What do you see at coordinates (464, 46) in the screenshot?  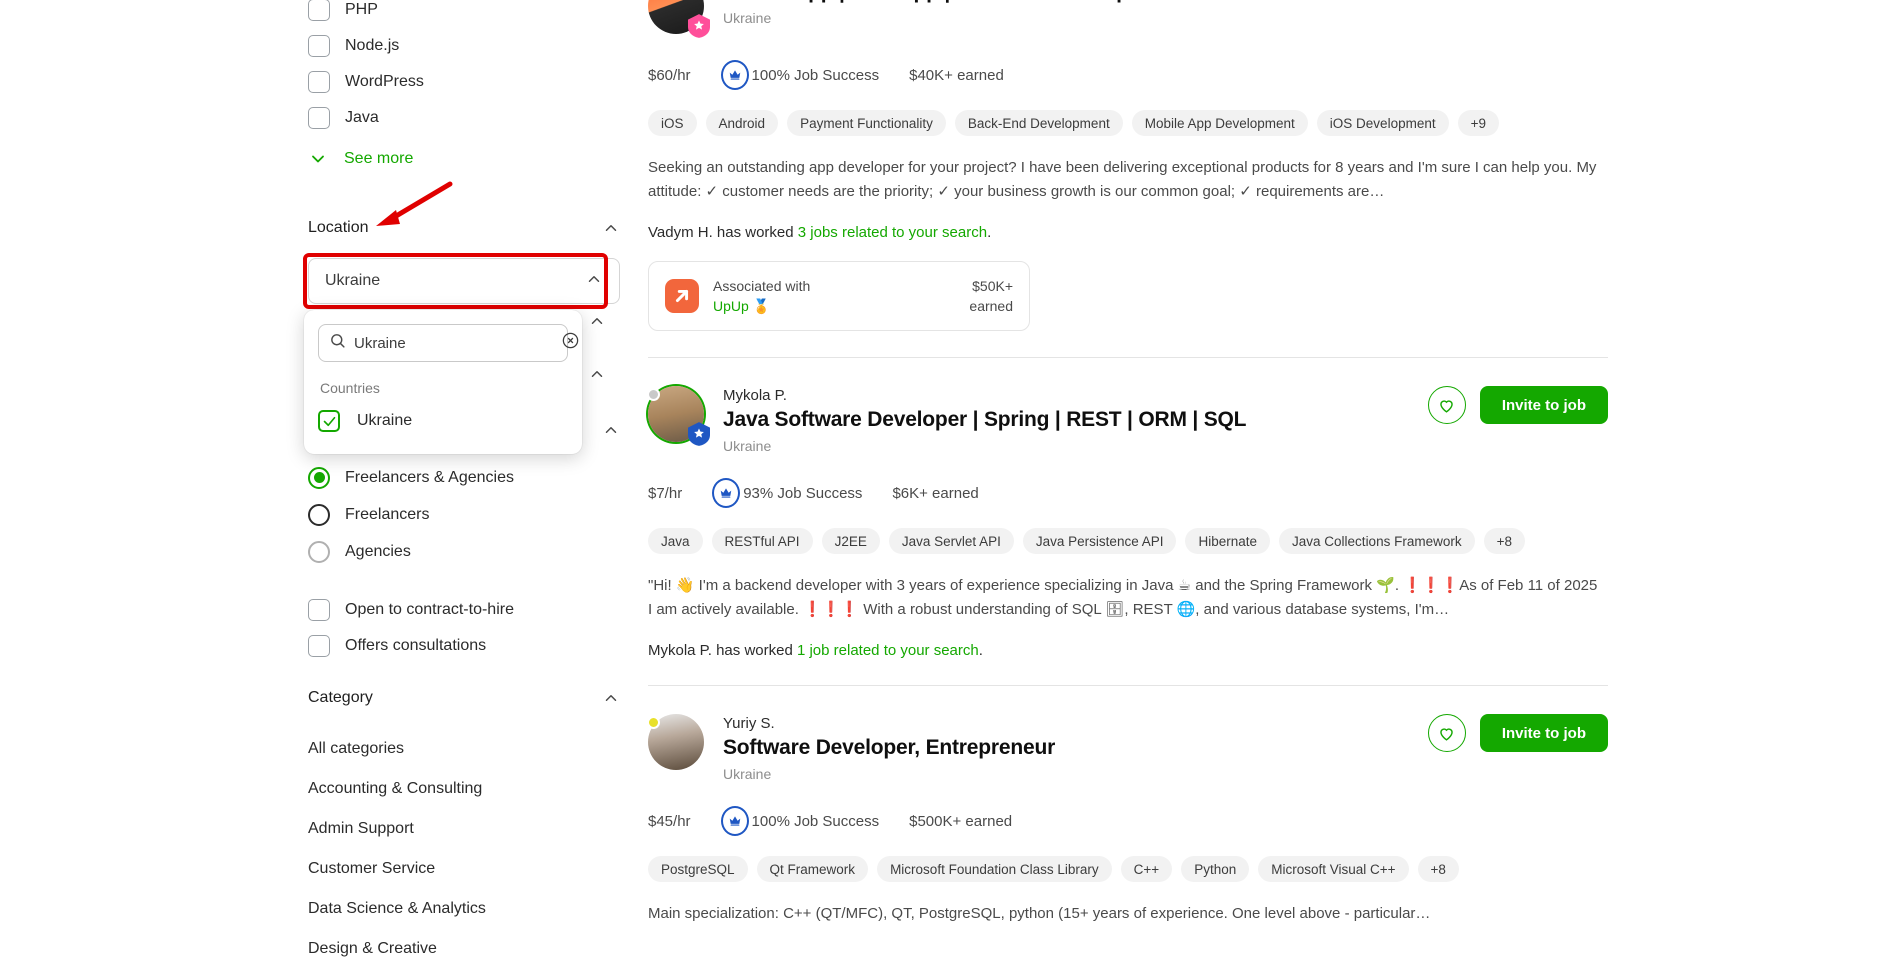 I see `skill-checkbox-nodejs: Node.js` at bounding box center [464, 46].